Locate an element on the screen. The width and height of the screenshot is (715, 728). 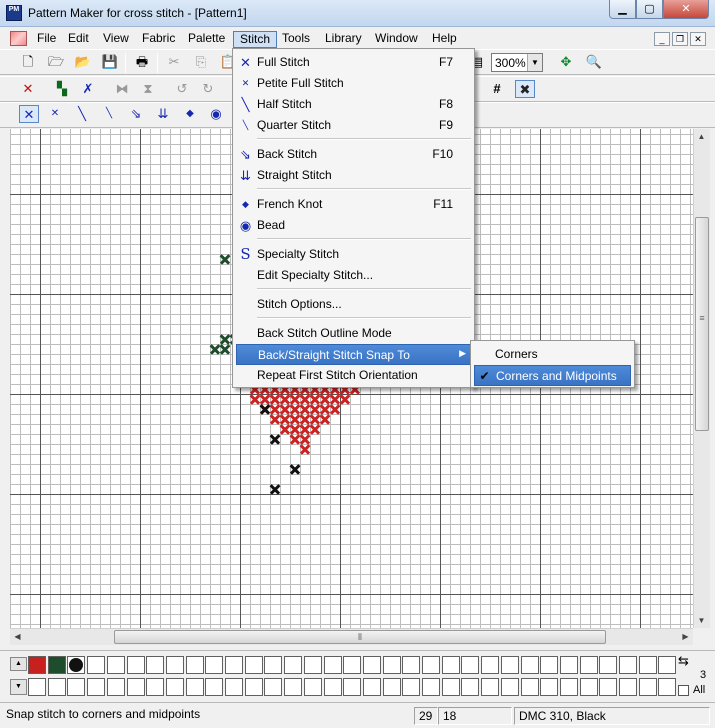
menu-item-repeat-first-stitch: Repeat First Stitch Orientation is located at coordinates (353, 375).